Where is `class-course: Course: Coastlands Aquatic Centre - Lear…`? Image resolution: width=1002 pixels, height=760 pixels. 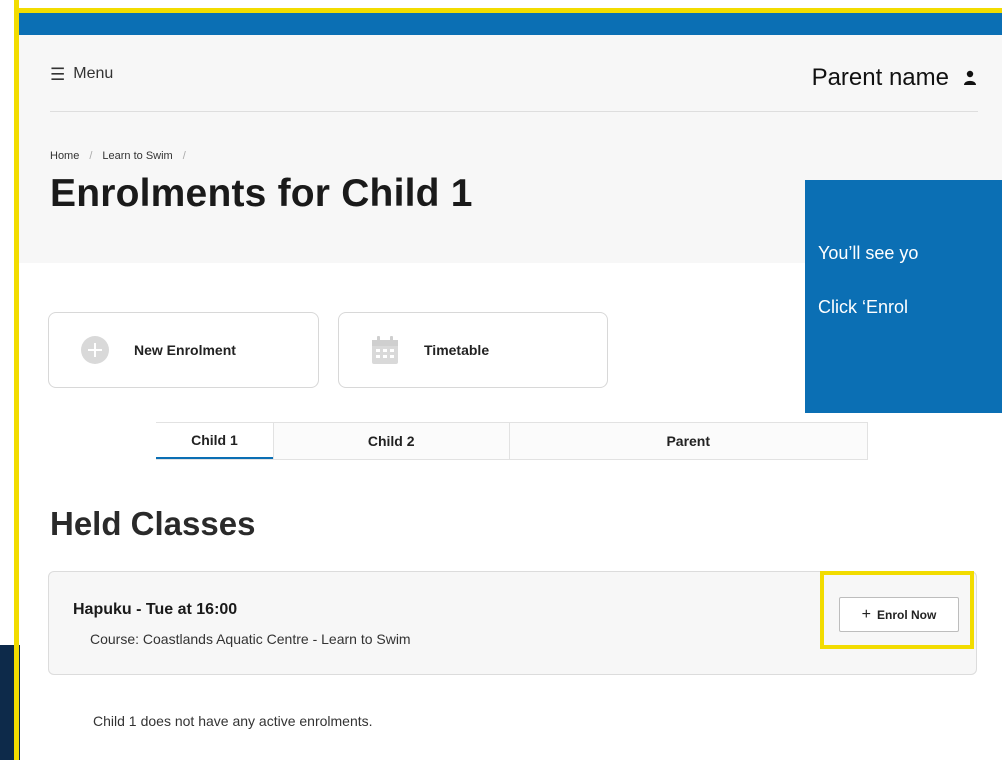 class-course: Course: Coastlands Aquatic Centre - Lear… is located at coordinates (250, 639).